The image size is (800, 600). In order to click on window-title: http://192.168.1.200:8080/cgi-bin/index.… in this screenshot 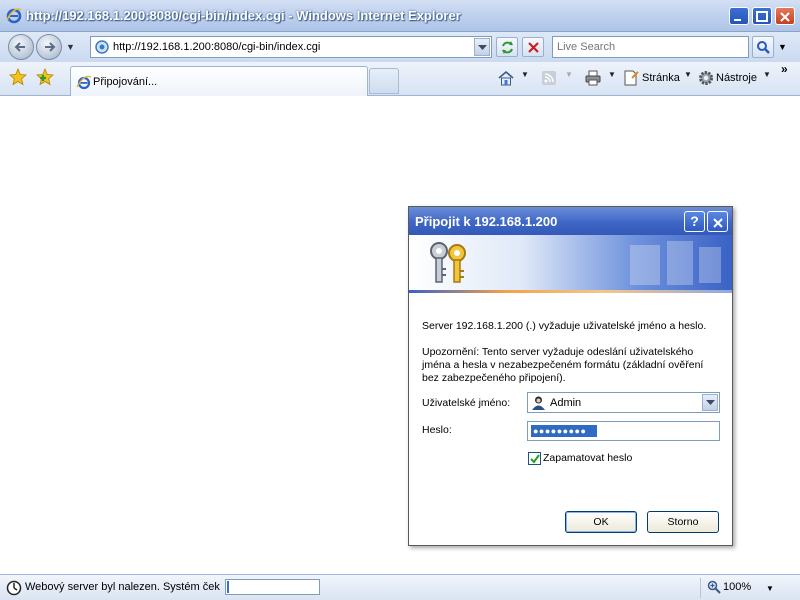, I will do `click(243, 15)`.